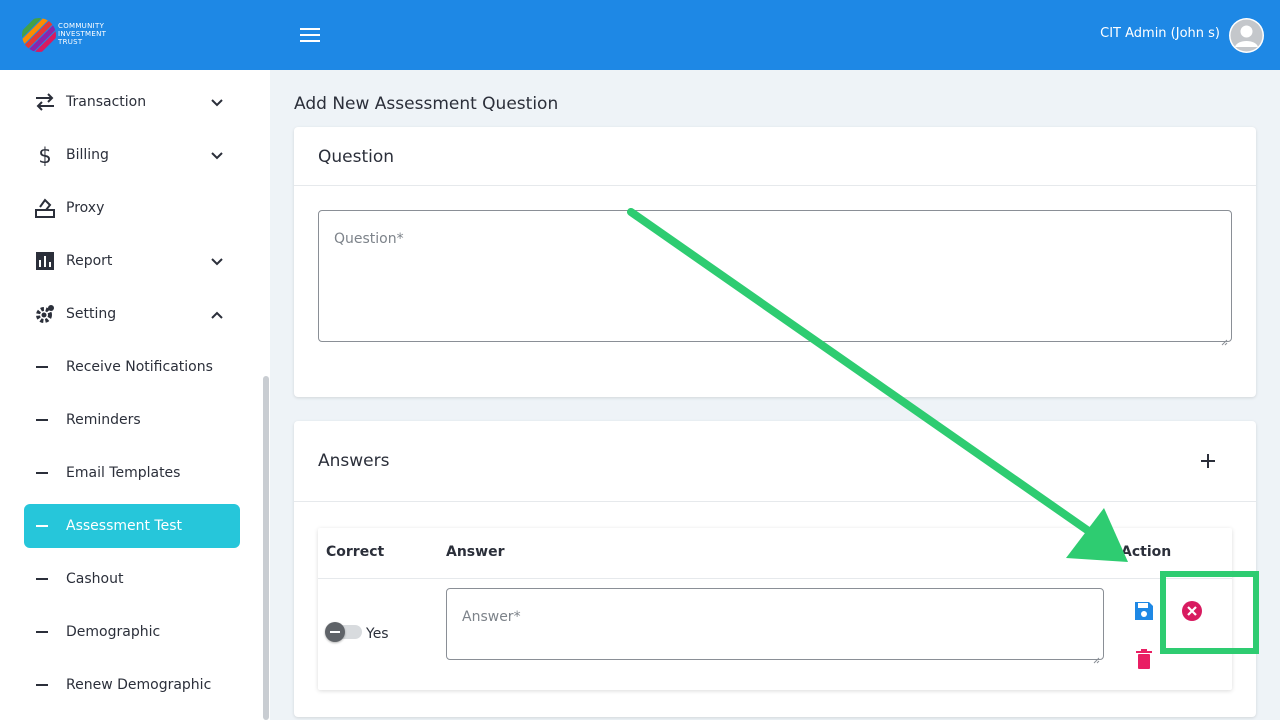  What do you see at coordinates (87, 155) in the screenshot?
I see `sidebar-item-label: Billing` at bounding box center [87, 155].